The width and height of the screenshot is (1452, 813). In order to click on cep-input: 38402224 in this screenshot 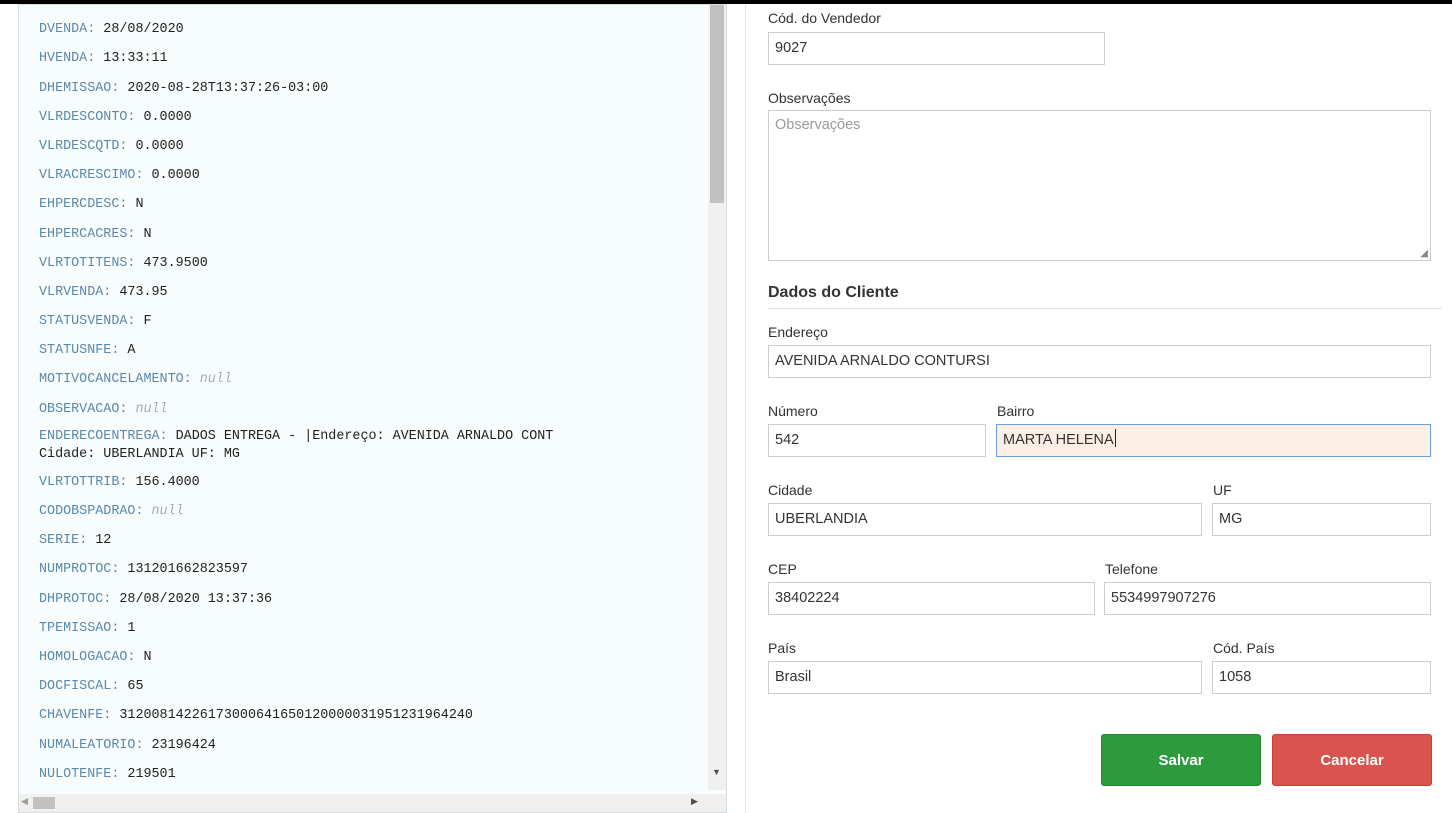, I will do `click(931, 598)`.